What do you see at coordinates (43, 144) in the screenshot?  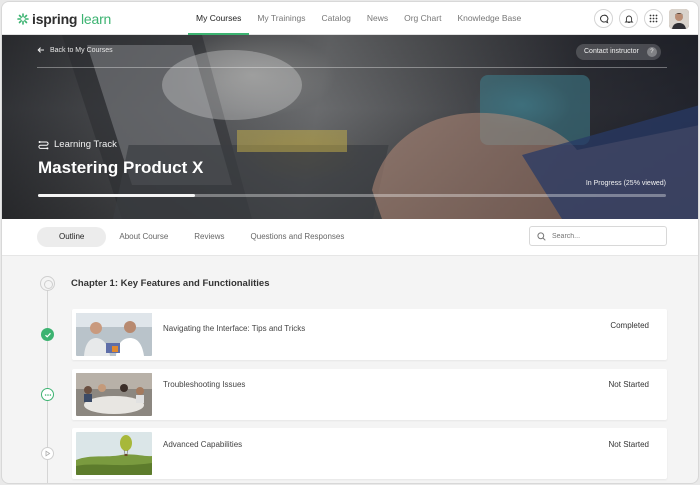 I see `learning-track-icon` at bounding box center [43, 144].